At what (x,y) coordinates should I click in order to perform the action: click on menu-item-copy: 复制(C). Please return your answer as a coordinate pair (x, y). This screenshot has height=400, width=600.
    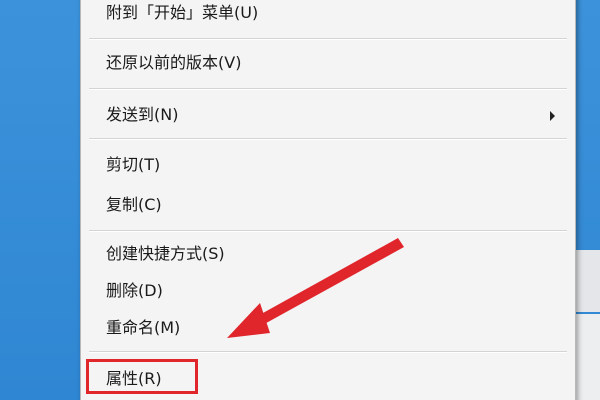
    Looking at the image, I should click on (328, 205).